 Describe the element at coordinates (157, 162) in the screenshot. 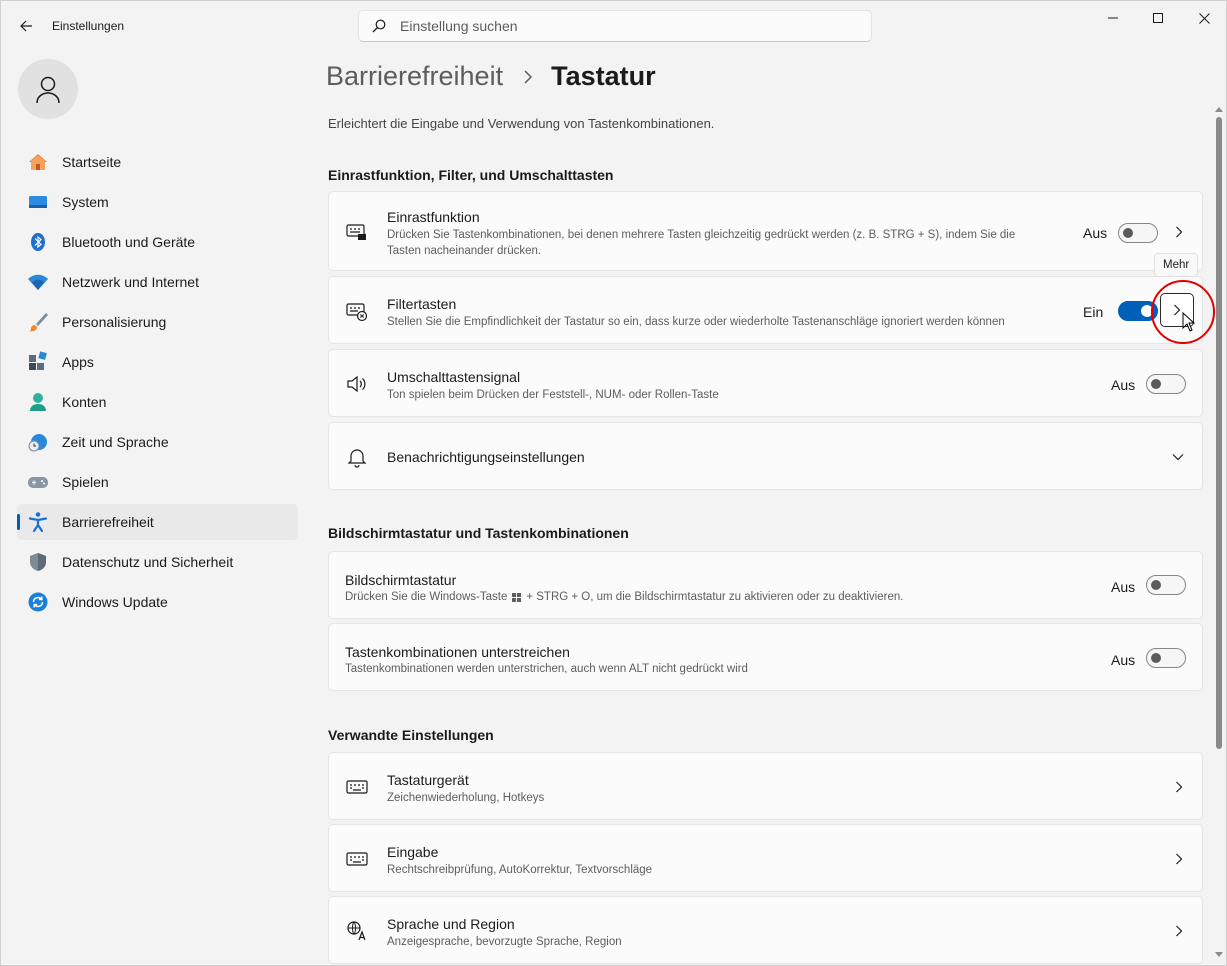

I see `sidebar-item-startseite: Startseite` at that location.